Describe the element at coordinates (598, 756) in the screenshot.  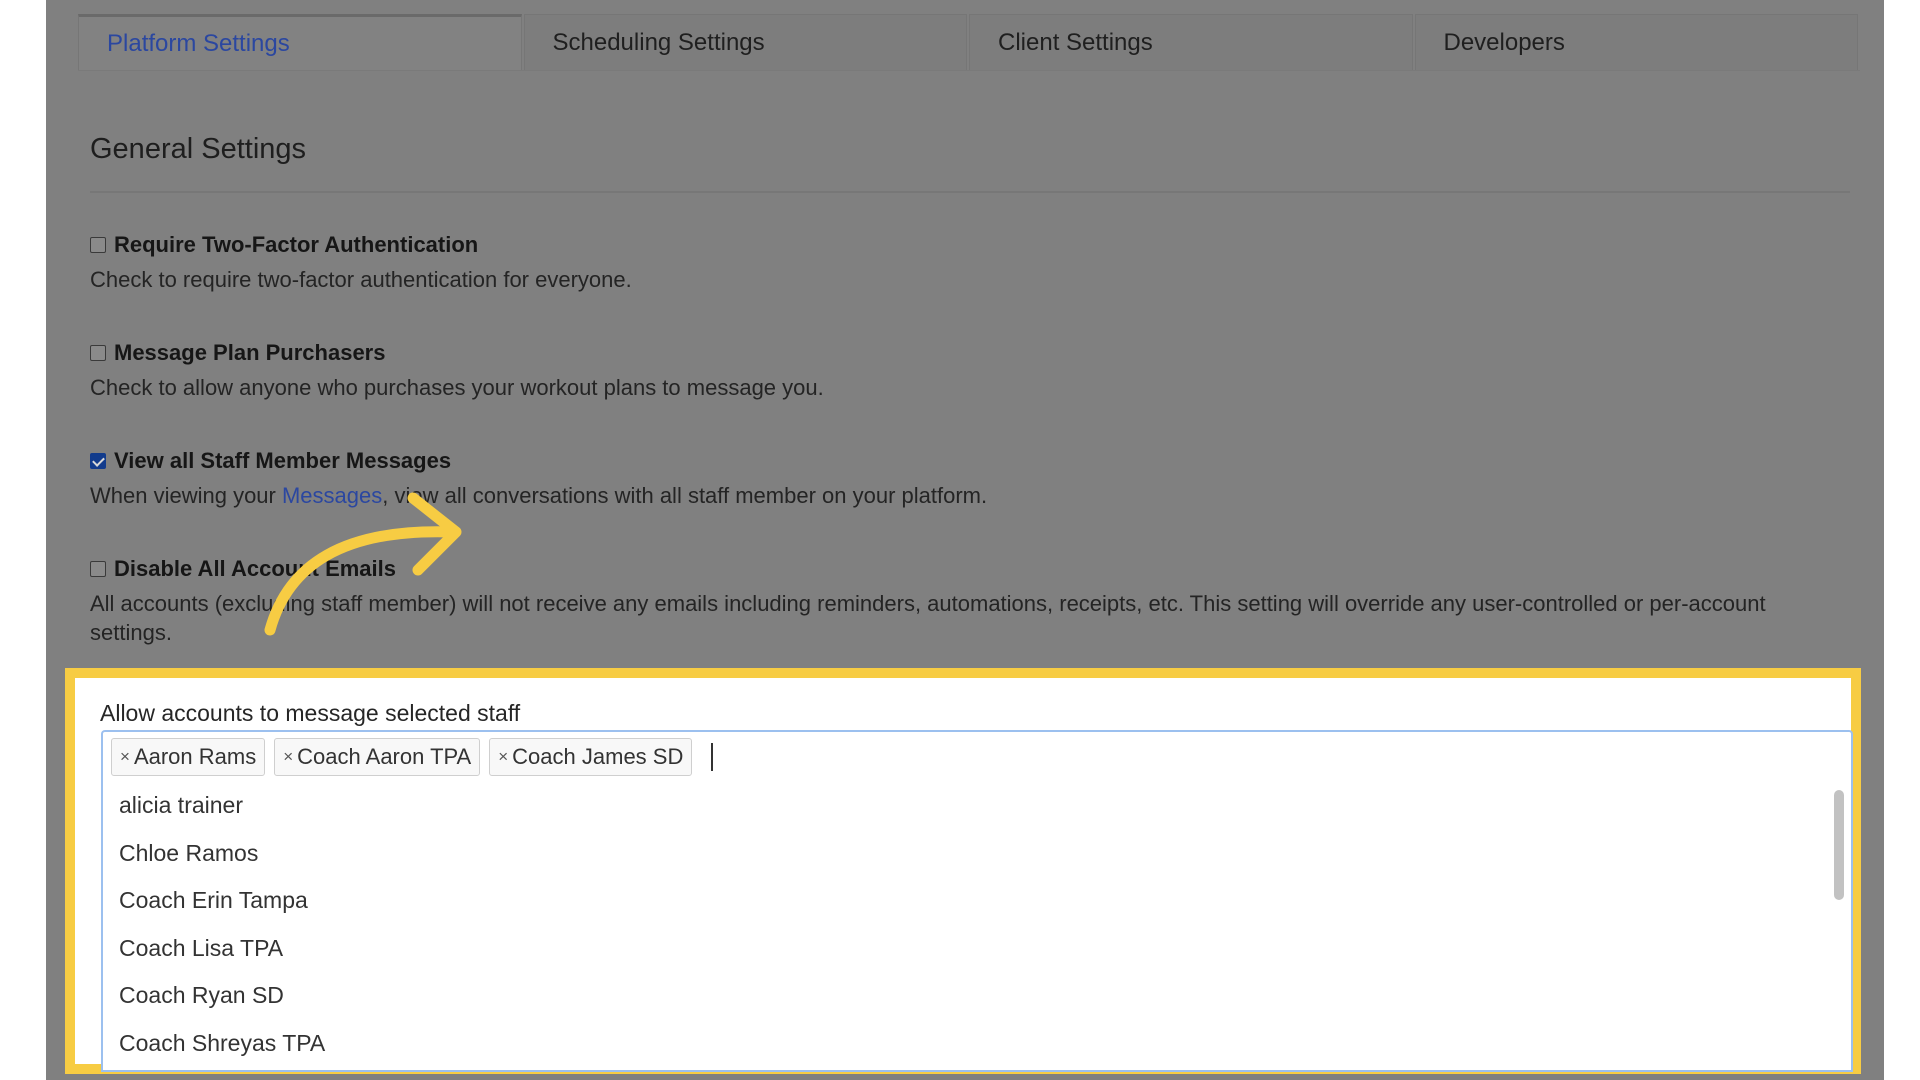
I see `chip-label: Coach James SD` at that location.